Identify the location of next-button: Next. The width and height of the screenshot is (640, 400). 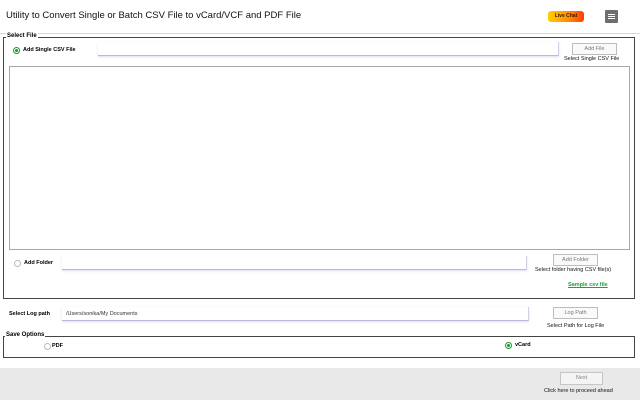
(581, 378).